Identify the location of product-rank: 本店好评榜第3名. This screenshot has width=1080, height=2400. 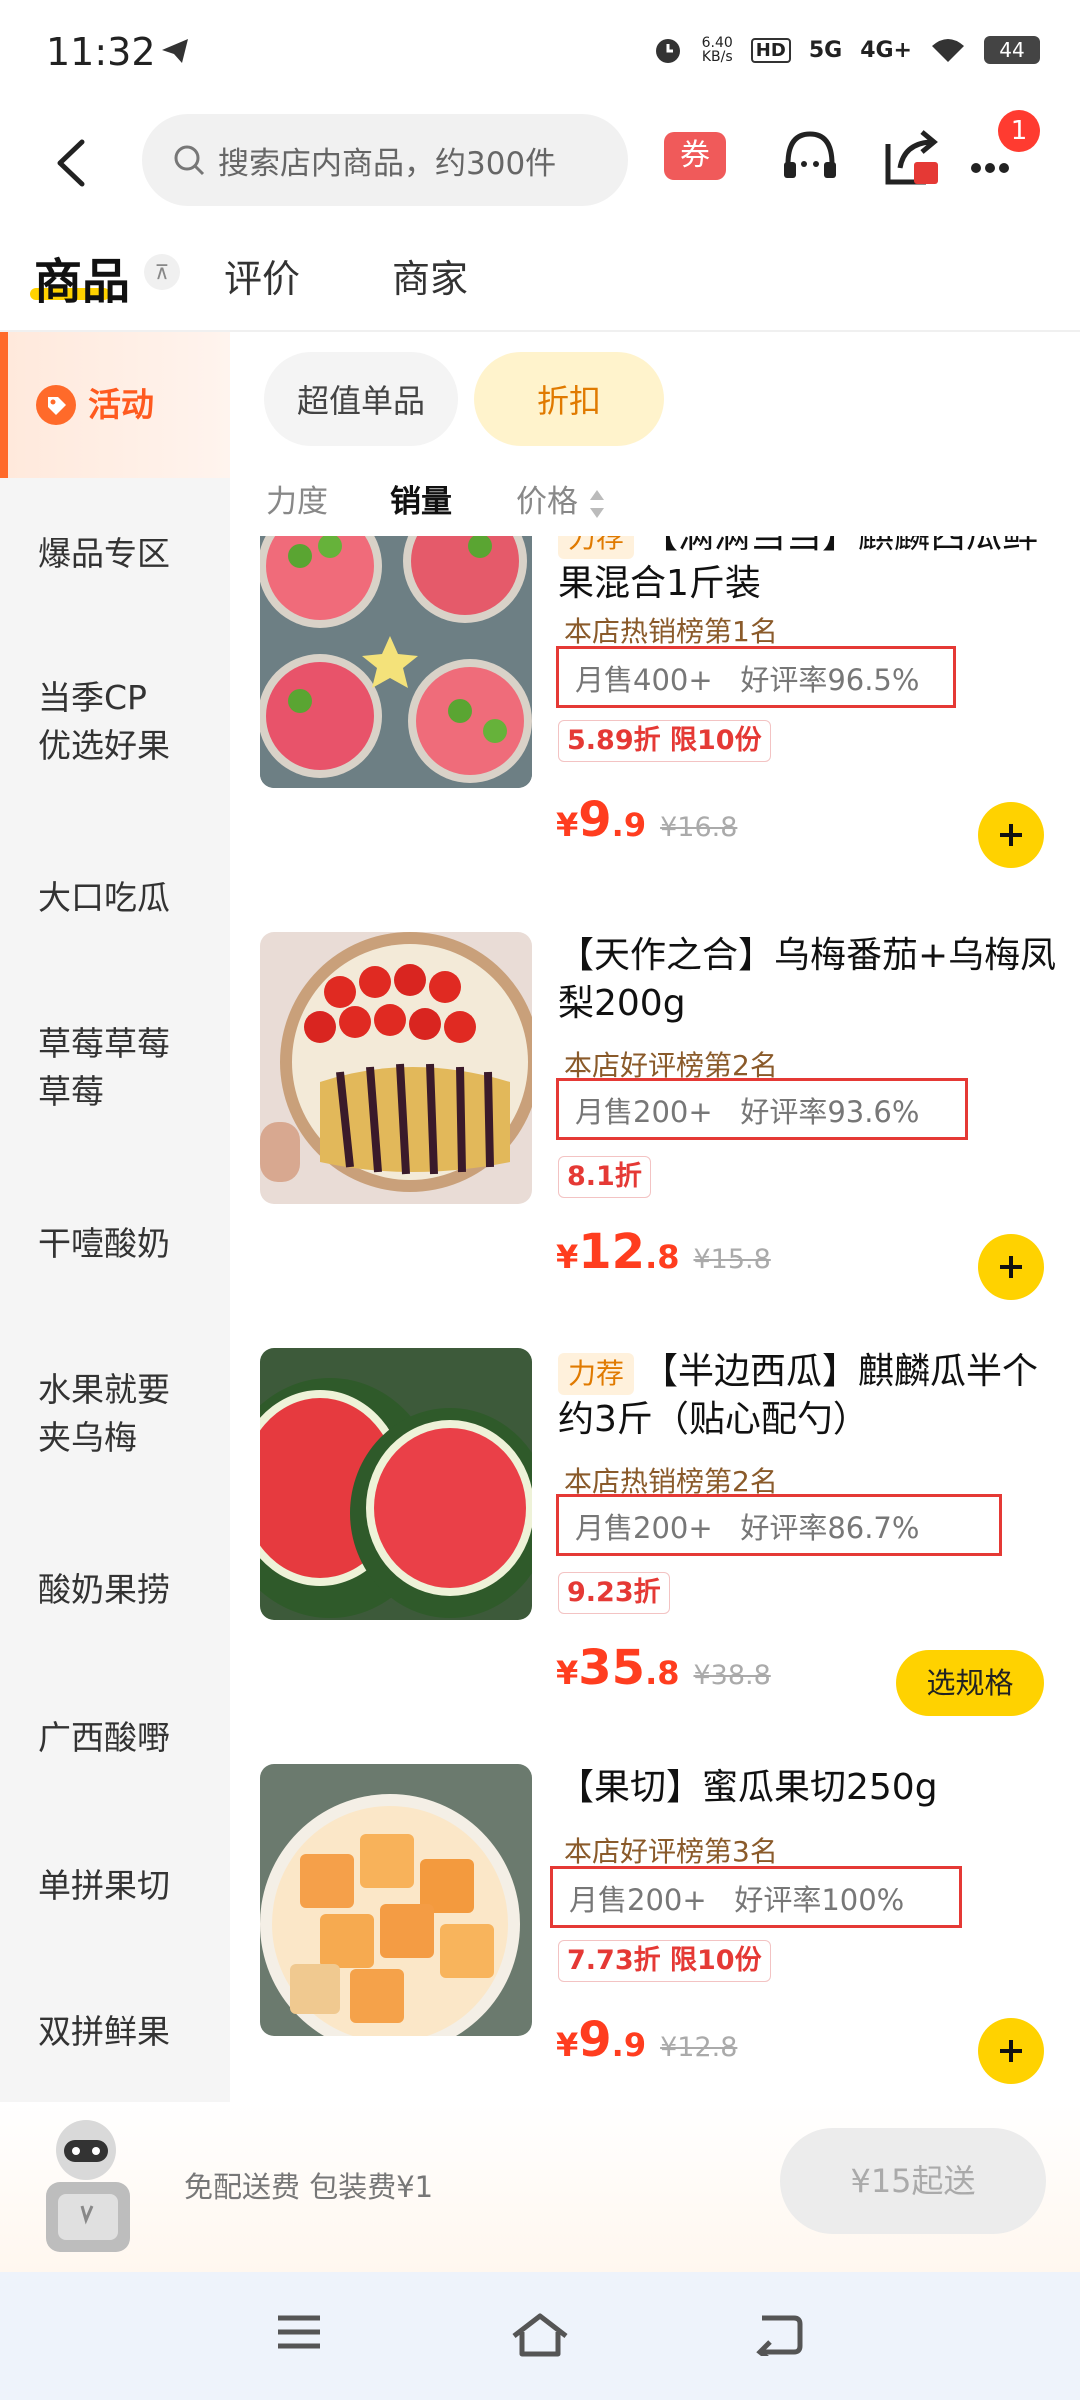
(671, 1851).